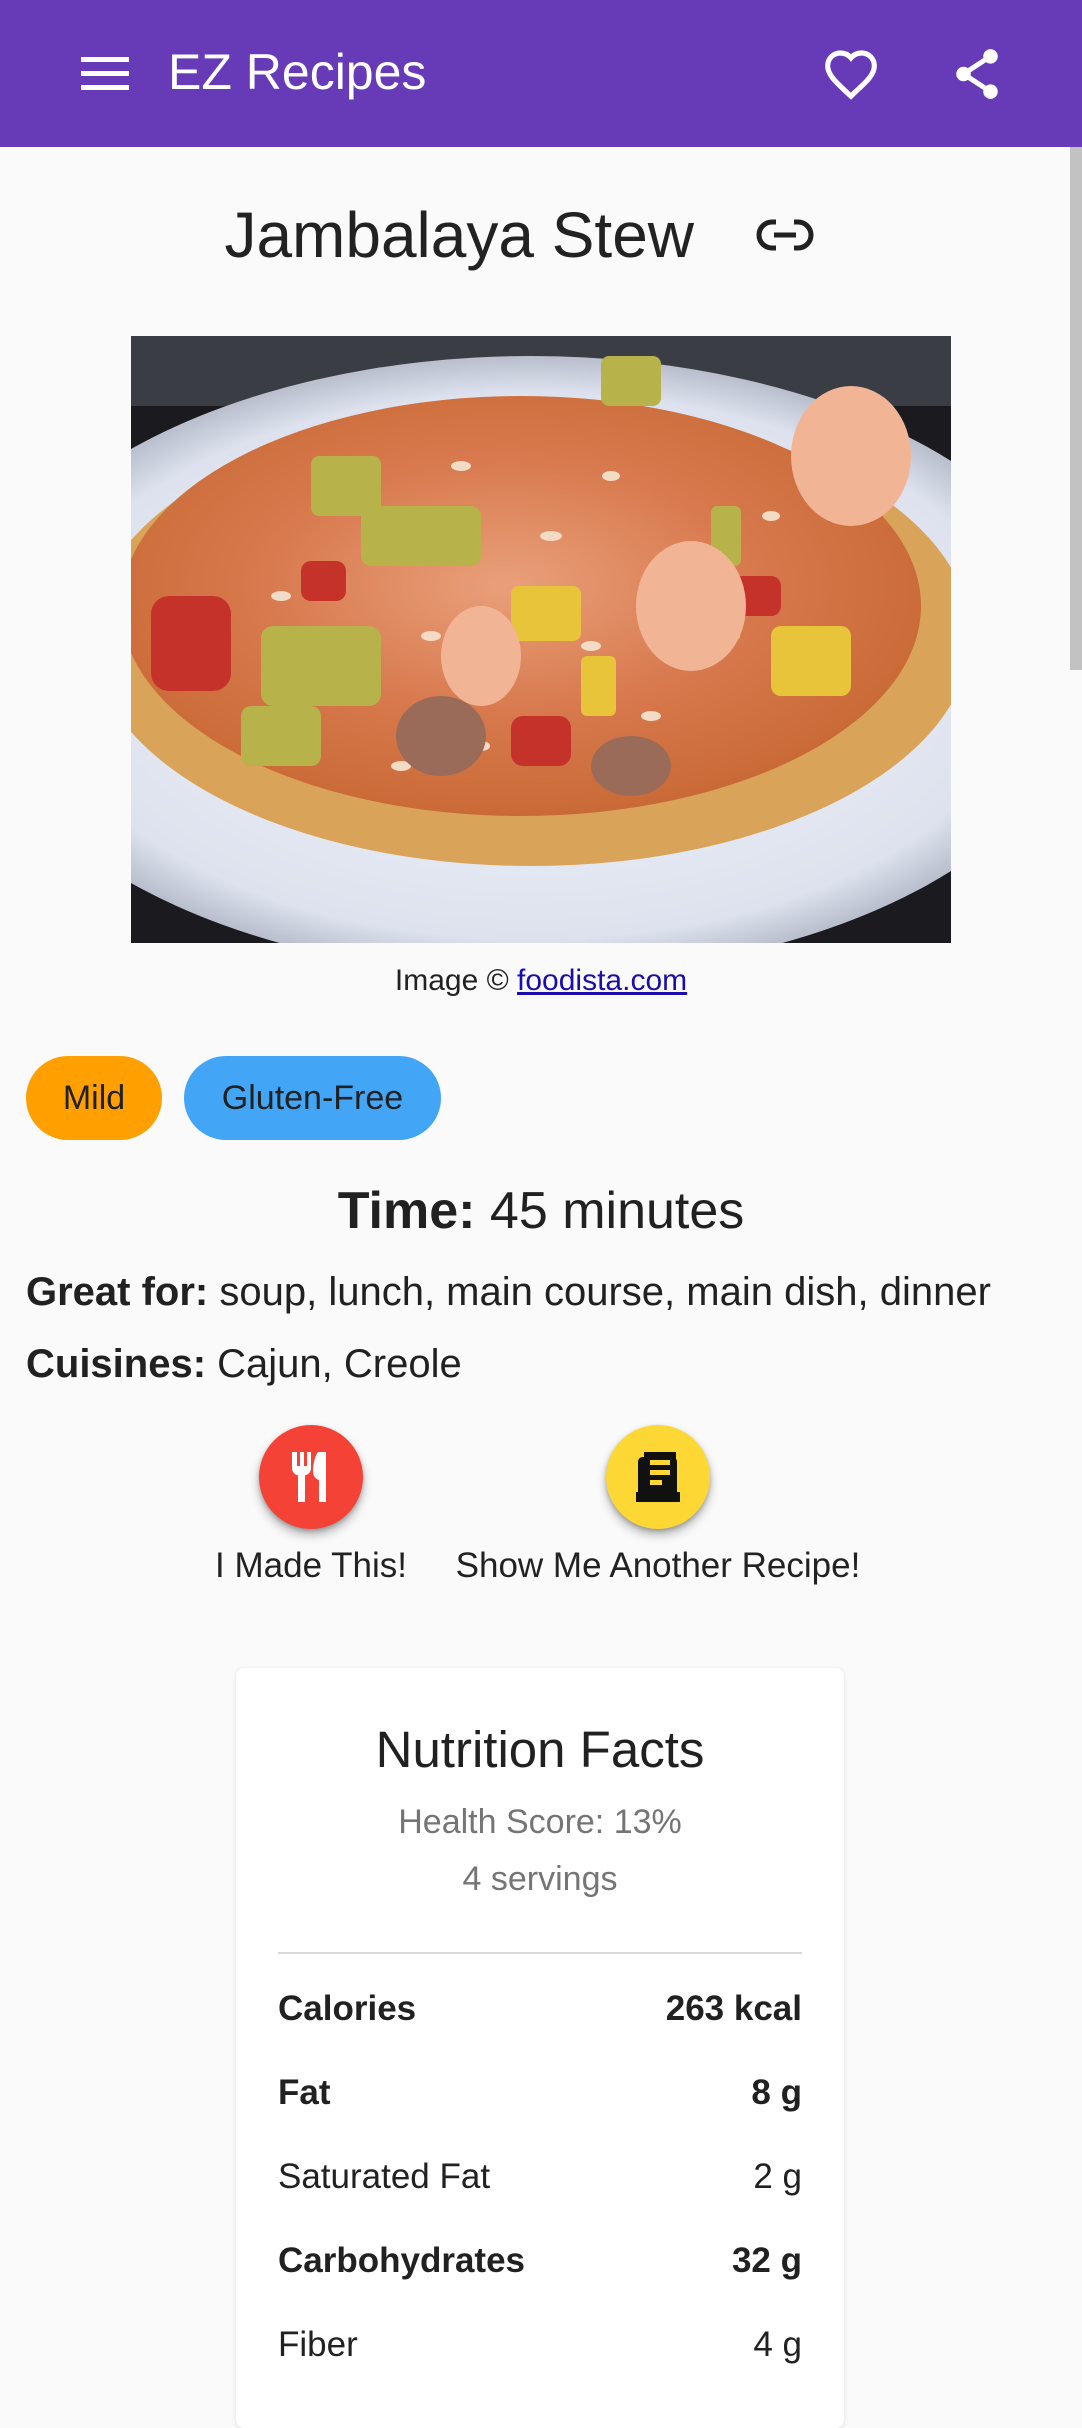 Image resolution: width=1082 pixels, height=2428 pixels. What do you see at coordinates (541, 73) in the screenshot?
I see `top-app-bar: EZ Recipes` at bounding box center [541, 73].